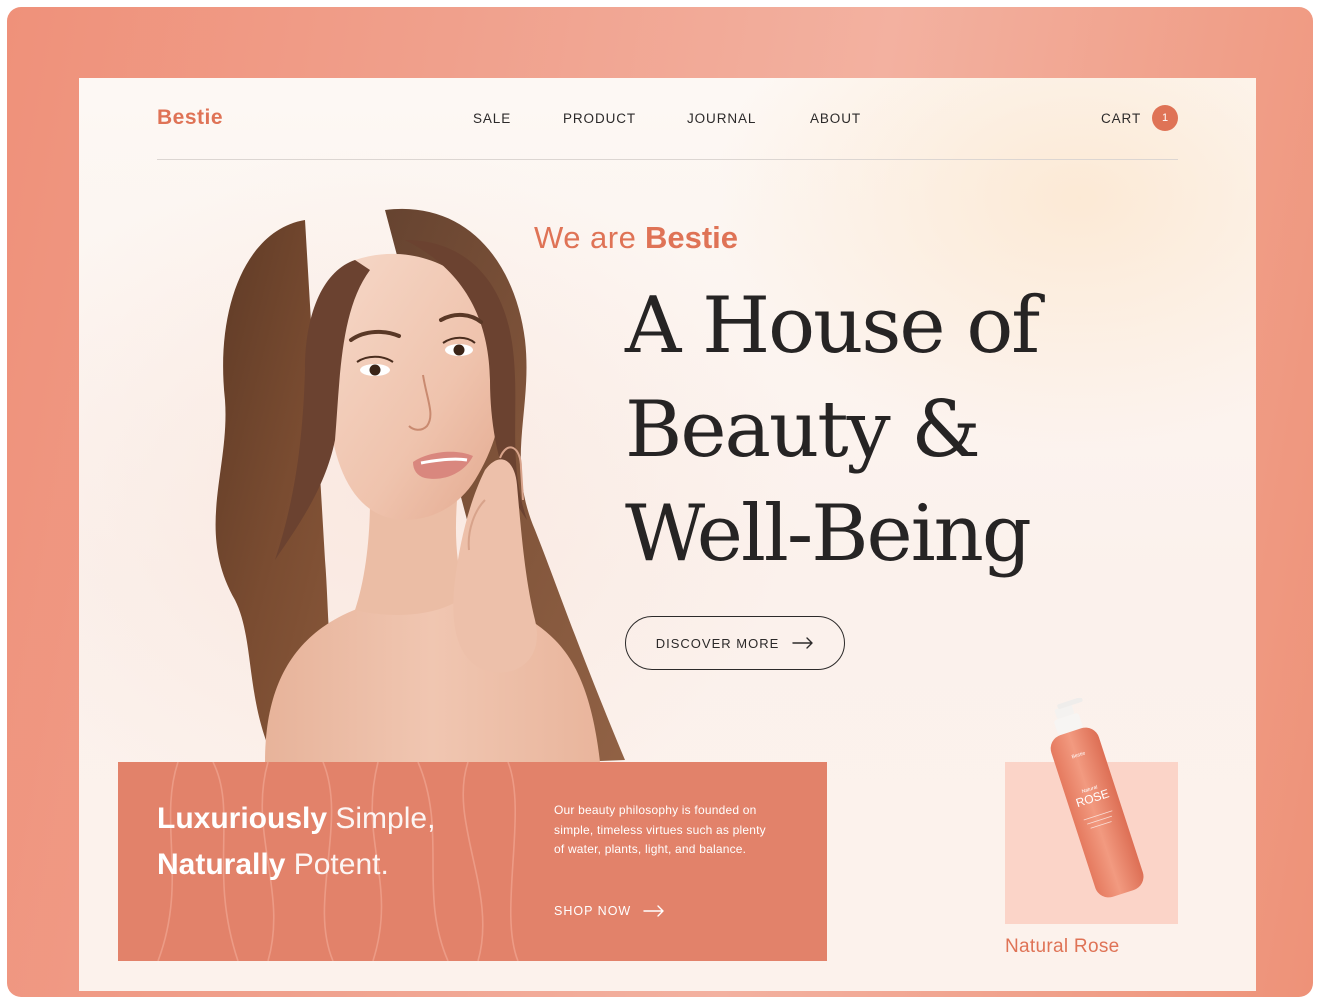 Image resolution: width=1318 pixels, height=997 pixels. What do you see at coordinates (803, 430) in the screenshot?
I see `headline-line-2: Beauty &` at bounding box center [803, 430].